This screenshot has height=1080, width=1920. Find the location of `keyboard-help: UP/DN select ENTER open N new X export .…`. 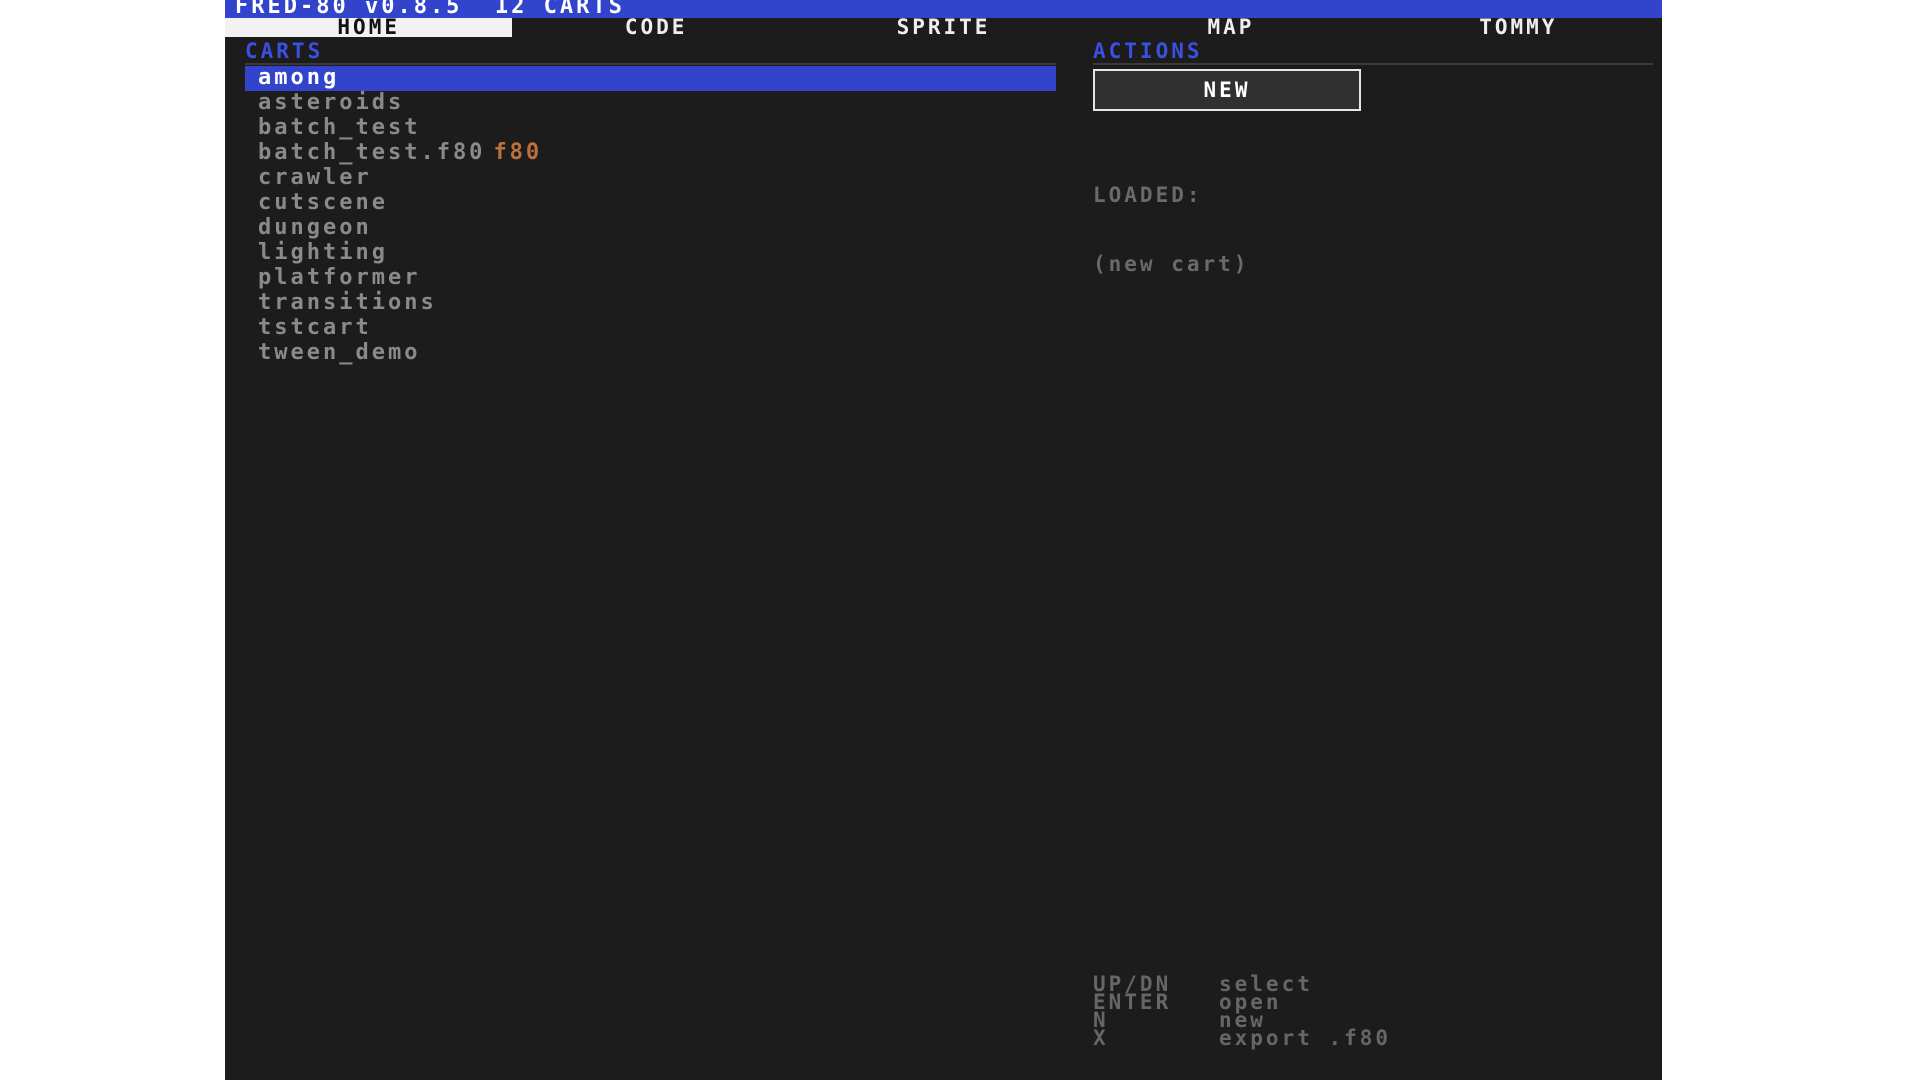

keyboard-help: UP/DN select ENTER open N new X export .… is located at coordinates (1293, 1012).